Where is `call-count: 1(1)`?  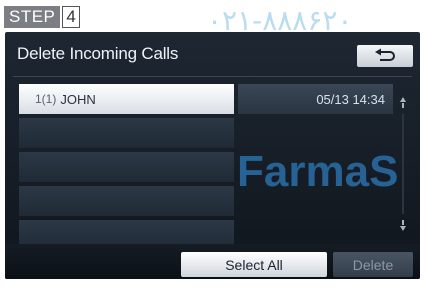 call-count: 1(1) is located at coordinates (46, 99).